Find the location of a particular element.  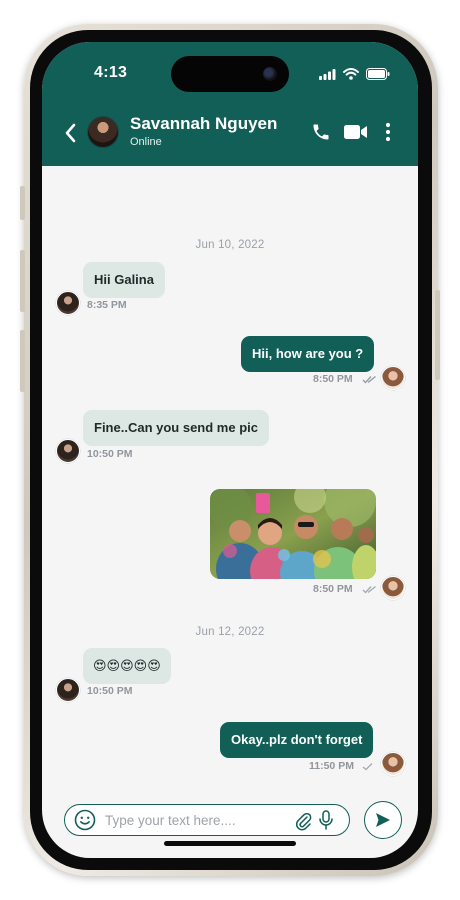

message-time: 11:50 PM is located at coordinates (331, 766).